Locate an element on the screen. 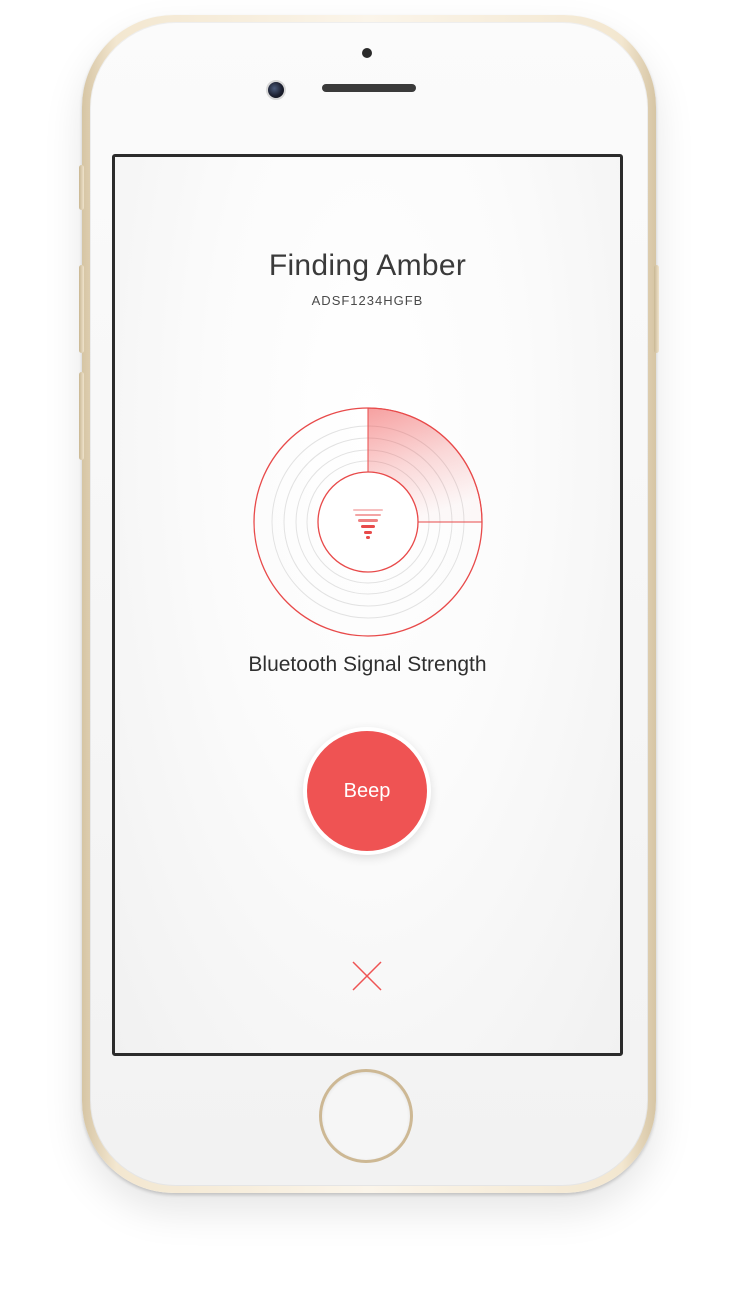 This screenshot has width=750, height=1300. proximity-sensor is located at coordinates (367, 53).